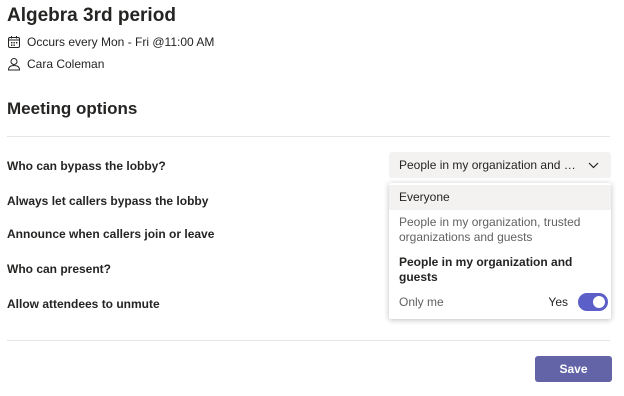 The width and height of the screenshot is (624, 396). What do you see at coordinates (91, 15) in the screenshot?
I see `meeting-title: Algebra 3rd period` at bounding box center [91, 15].